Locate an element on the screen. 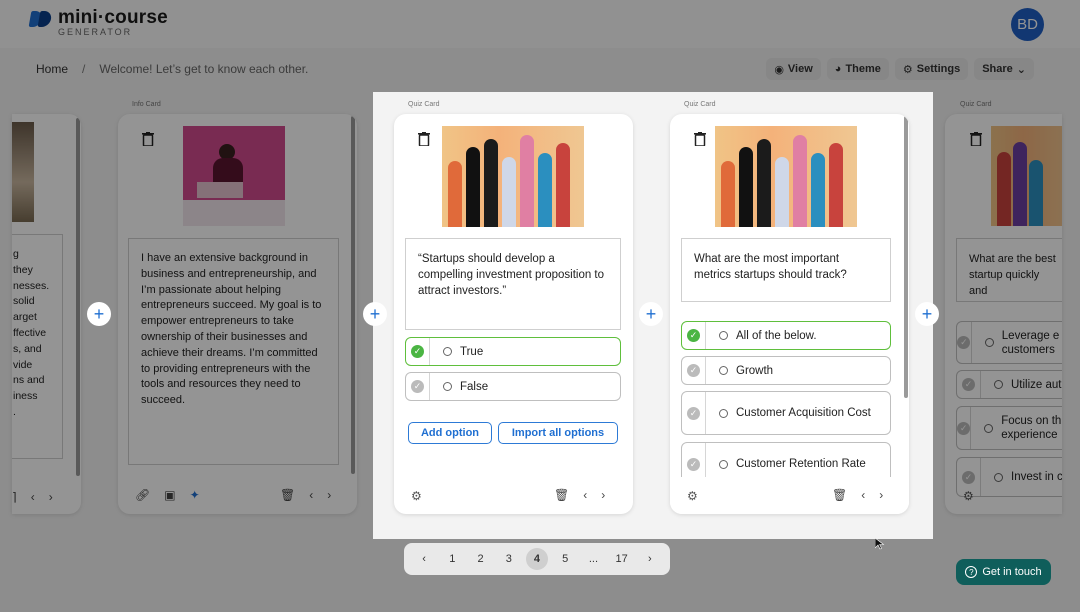 The height and width of the screenshot is (612, 1080). option-row: ✓ Focus on th experience is located at coordinates (1009, 428).